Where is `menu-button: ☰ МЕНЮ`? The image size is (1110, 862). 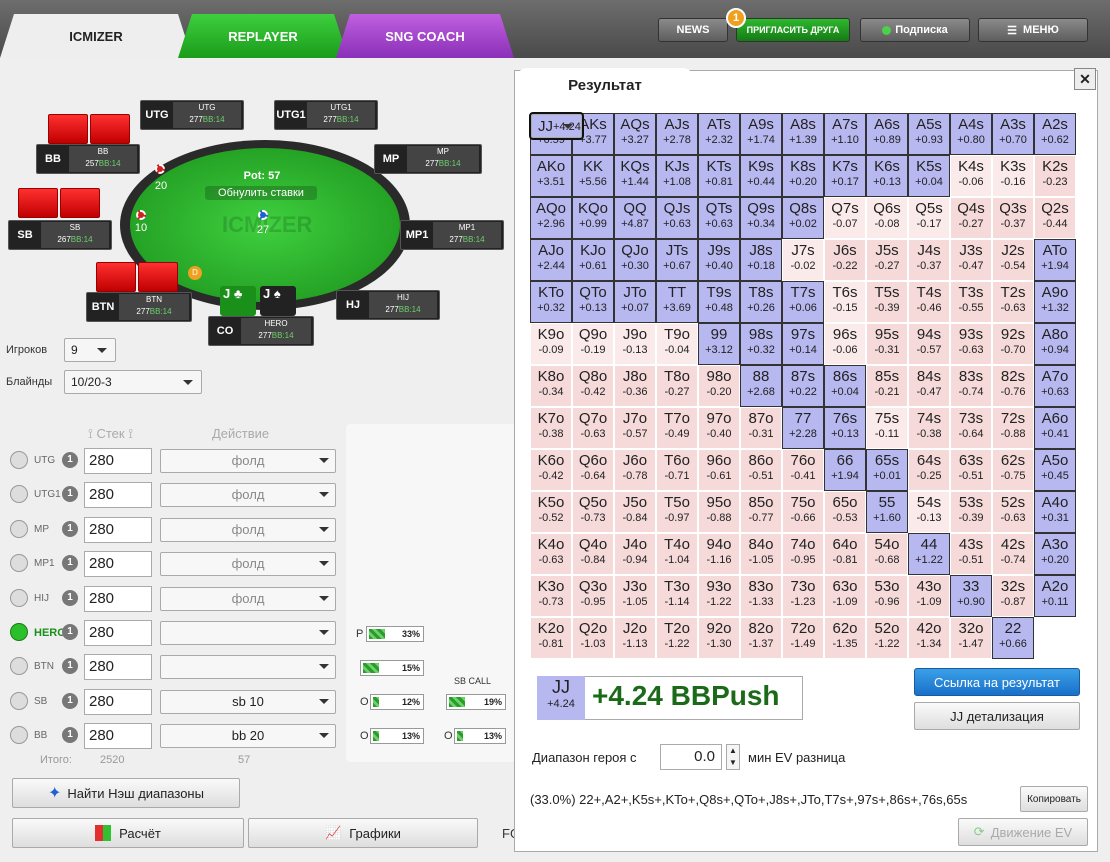 menu-button: ☰ МЕНЮ is located at coordinates (1033, 30).